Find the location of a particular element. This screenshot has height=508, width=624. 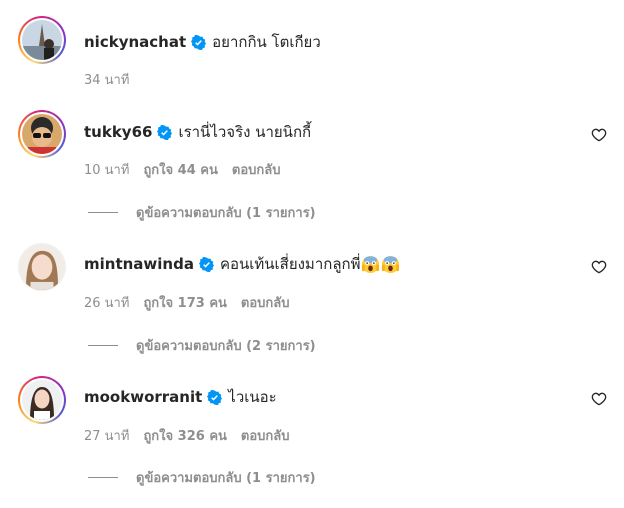

comment-text: เรานี่ไวจริง นายนิกกี้ is located at coordinates (245, 132).